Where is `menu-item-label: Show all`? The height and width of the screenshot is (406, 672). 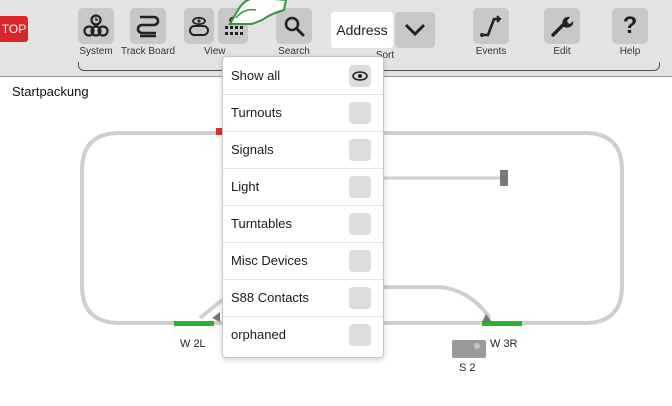 menu-item-label: Show all is located at coordinates (256, 75).